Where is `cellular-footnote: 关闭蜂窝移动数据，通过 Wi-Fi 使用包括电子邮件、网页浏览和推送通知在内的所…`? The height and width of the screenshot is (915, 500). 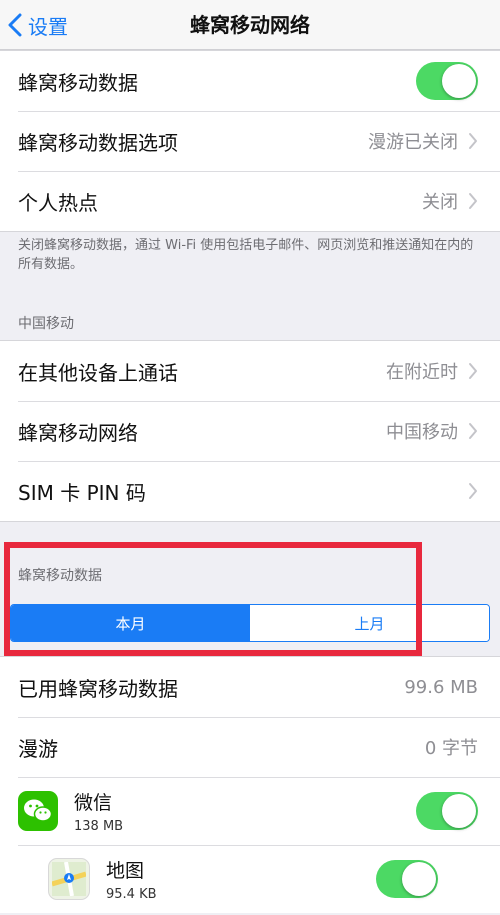 cellular-footnote: 关闭蜂窝移动数据，通过 Wi-Fi 使用包括电子邮件、网页浏览和推送通知在内的所… is located at coordinates (246, 255).